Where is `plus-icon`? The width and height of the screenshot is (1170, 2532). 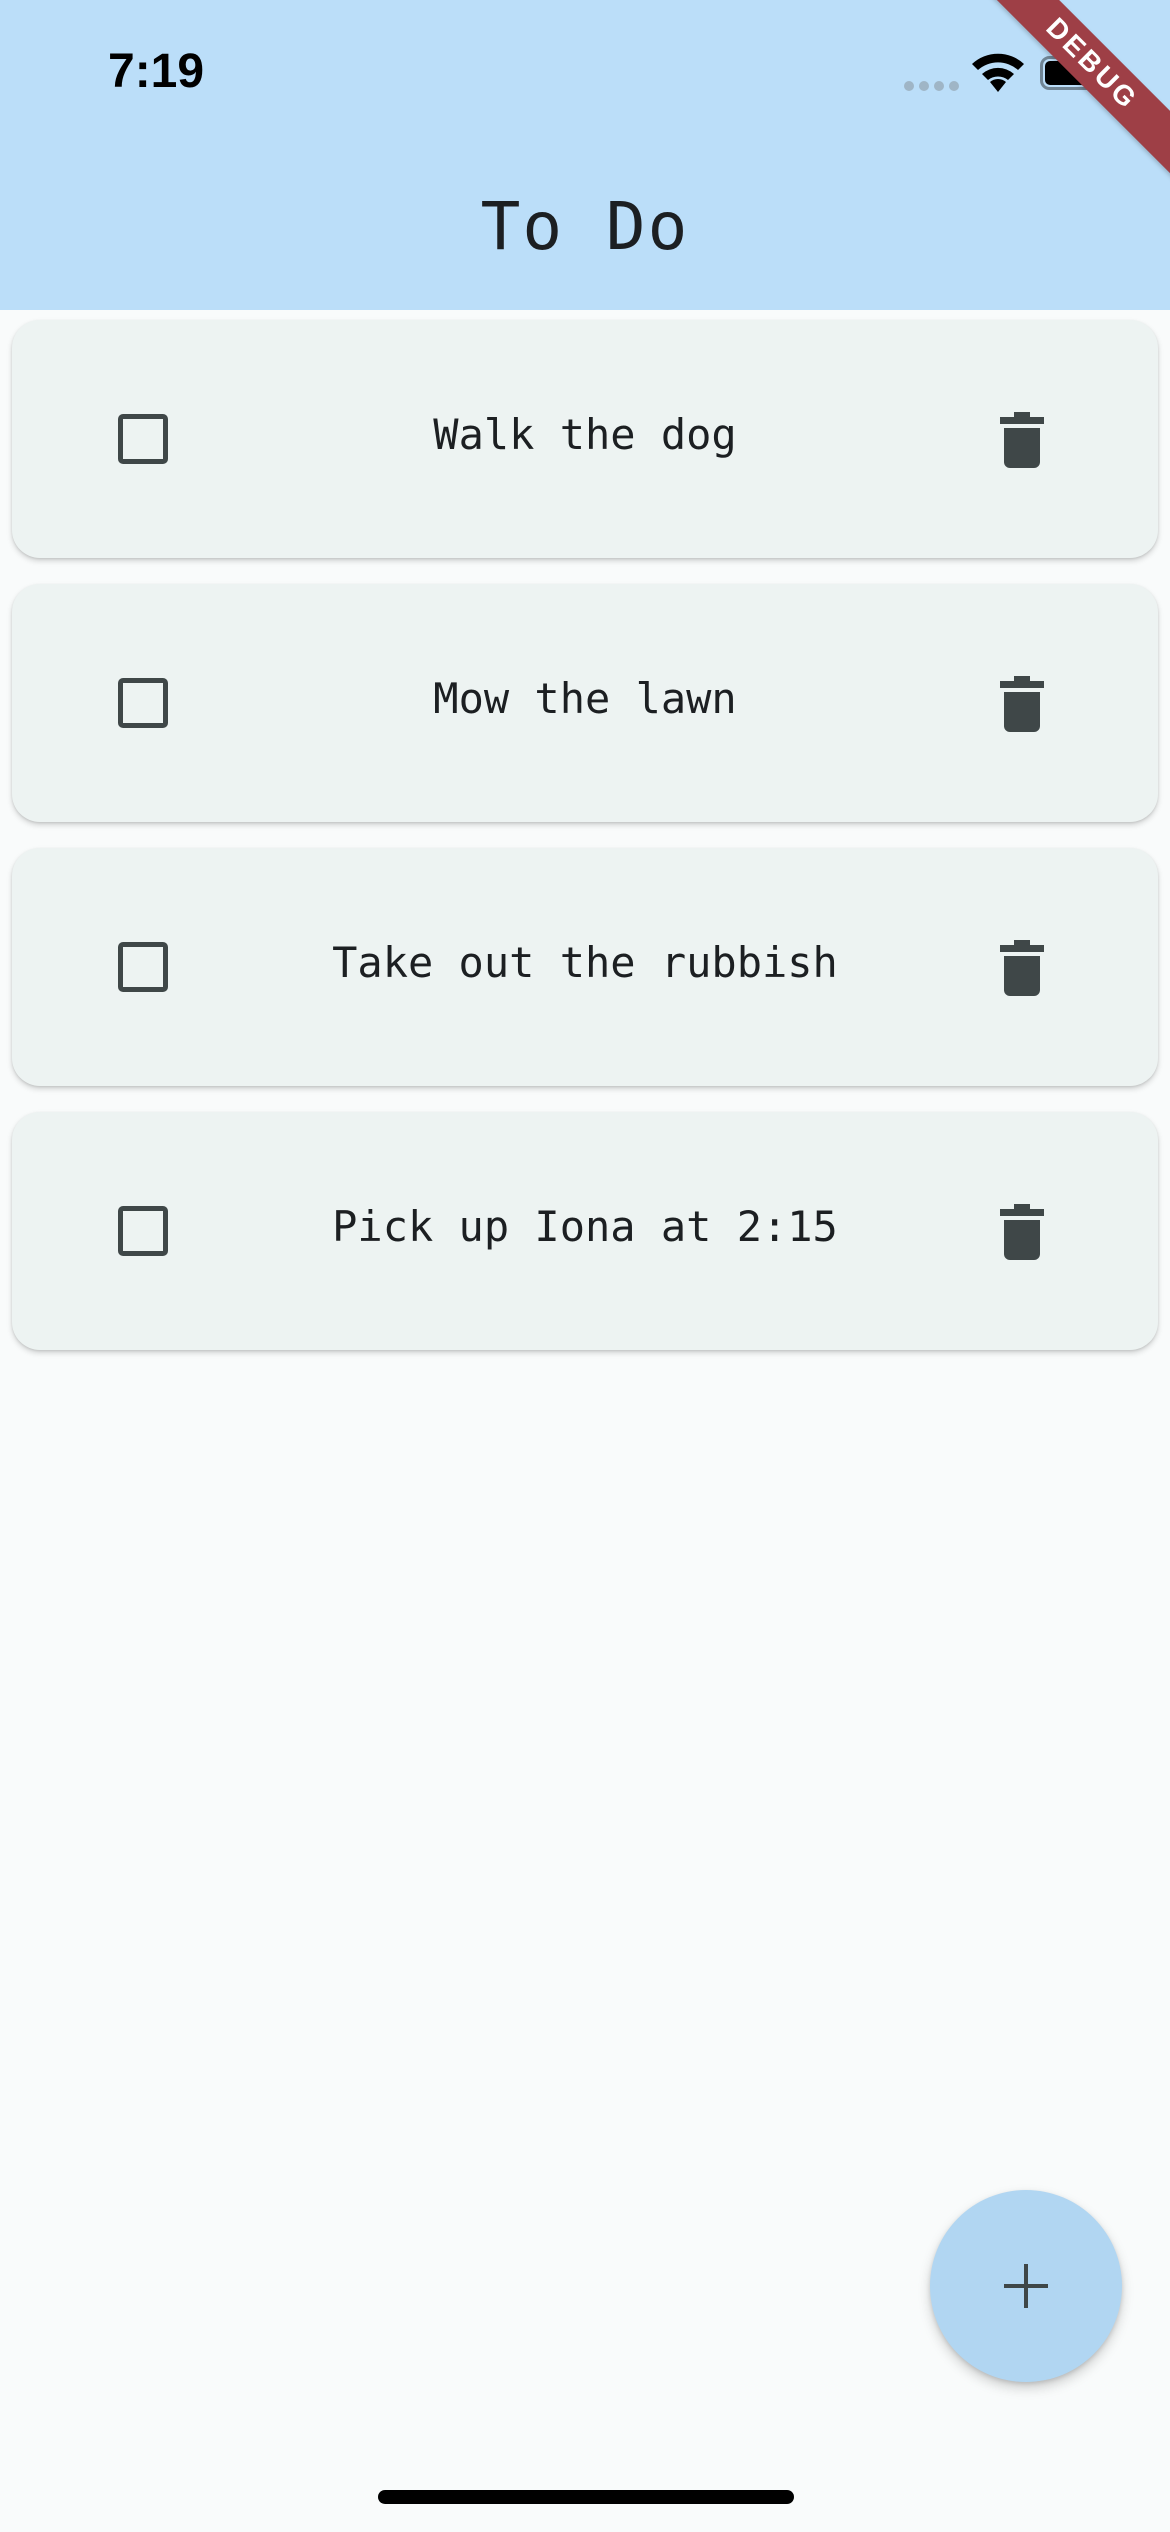
plus-icon is located at coordinates (1026, 2286).